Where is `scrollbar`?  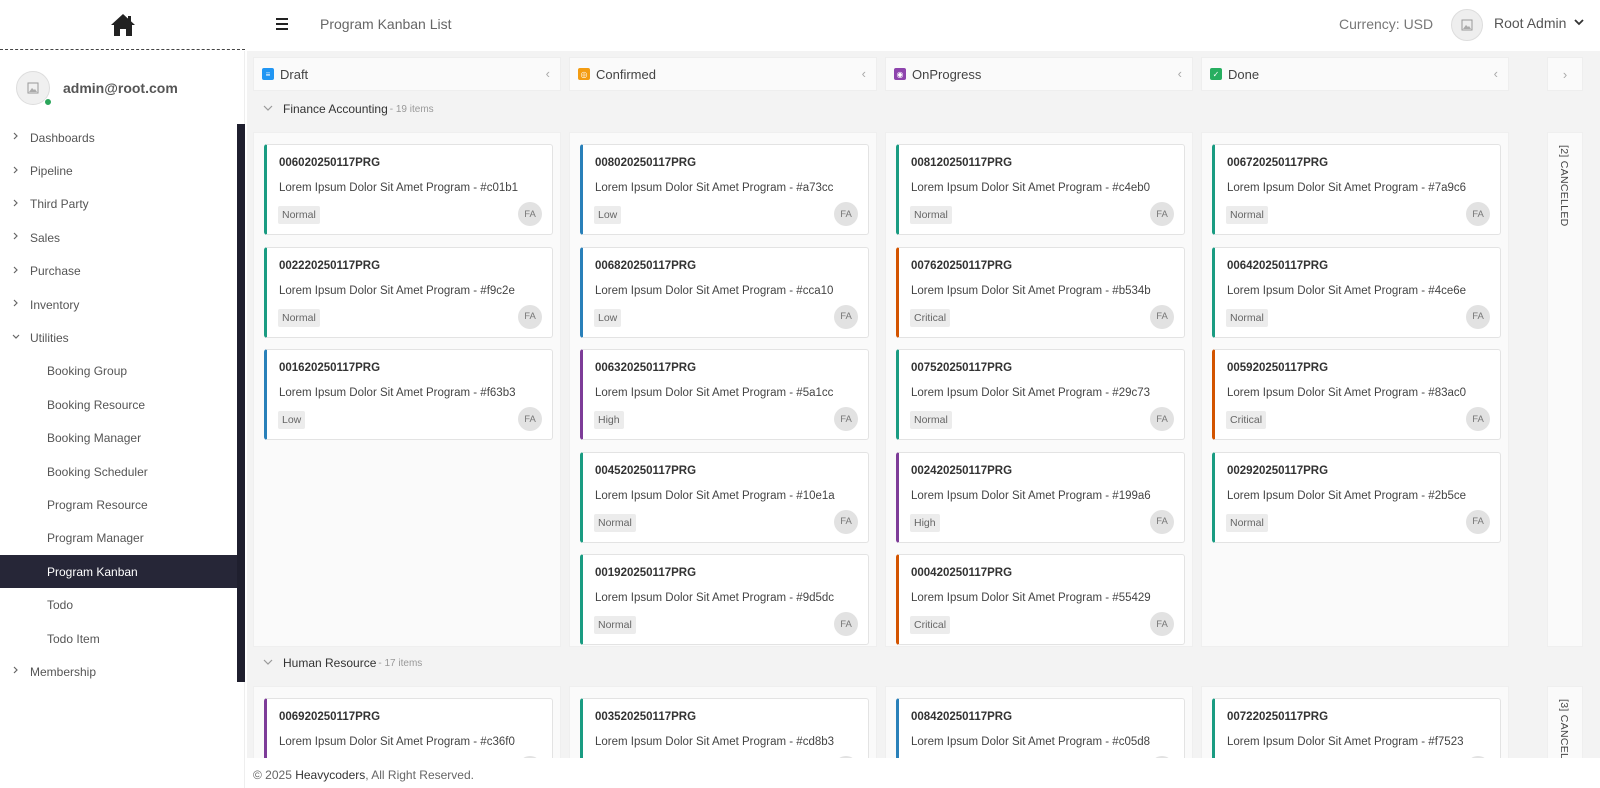
scrollbar is located at coordinates (241, 403).